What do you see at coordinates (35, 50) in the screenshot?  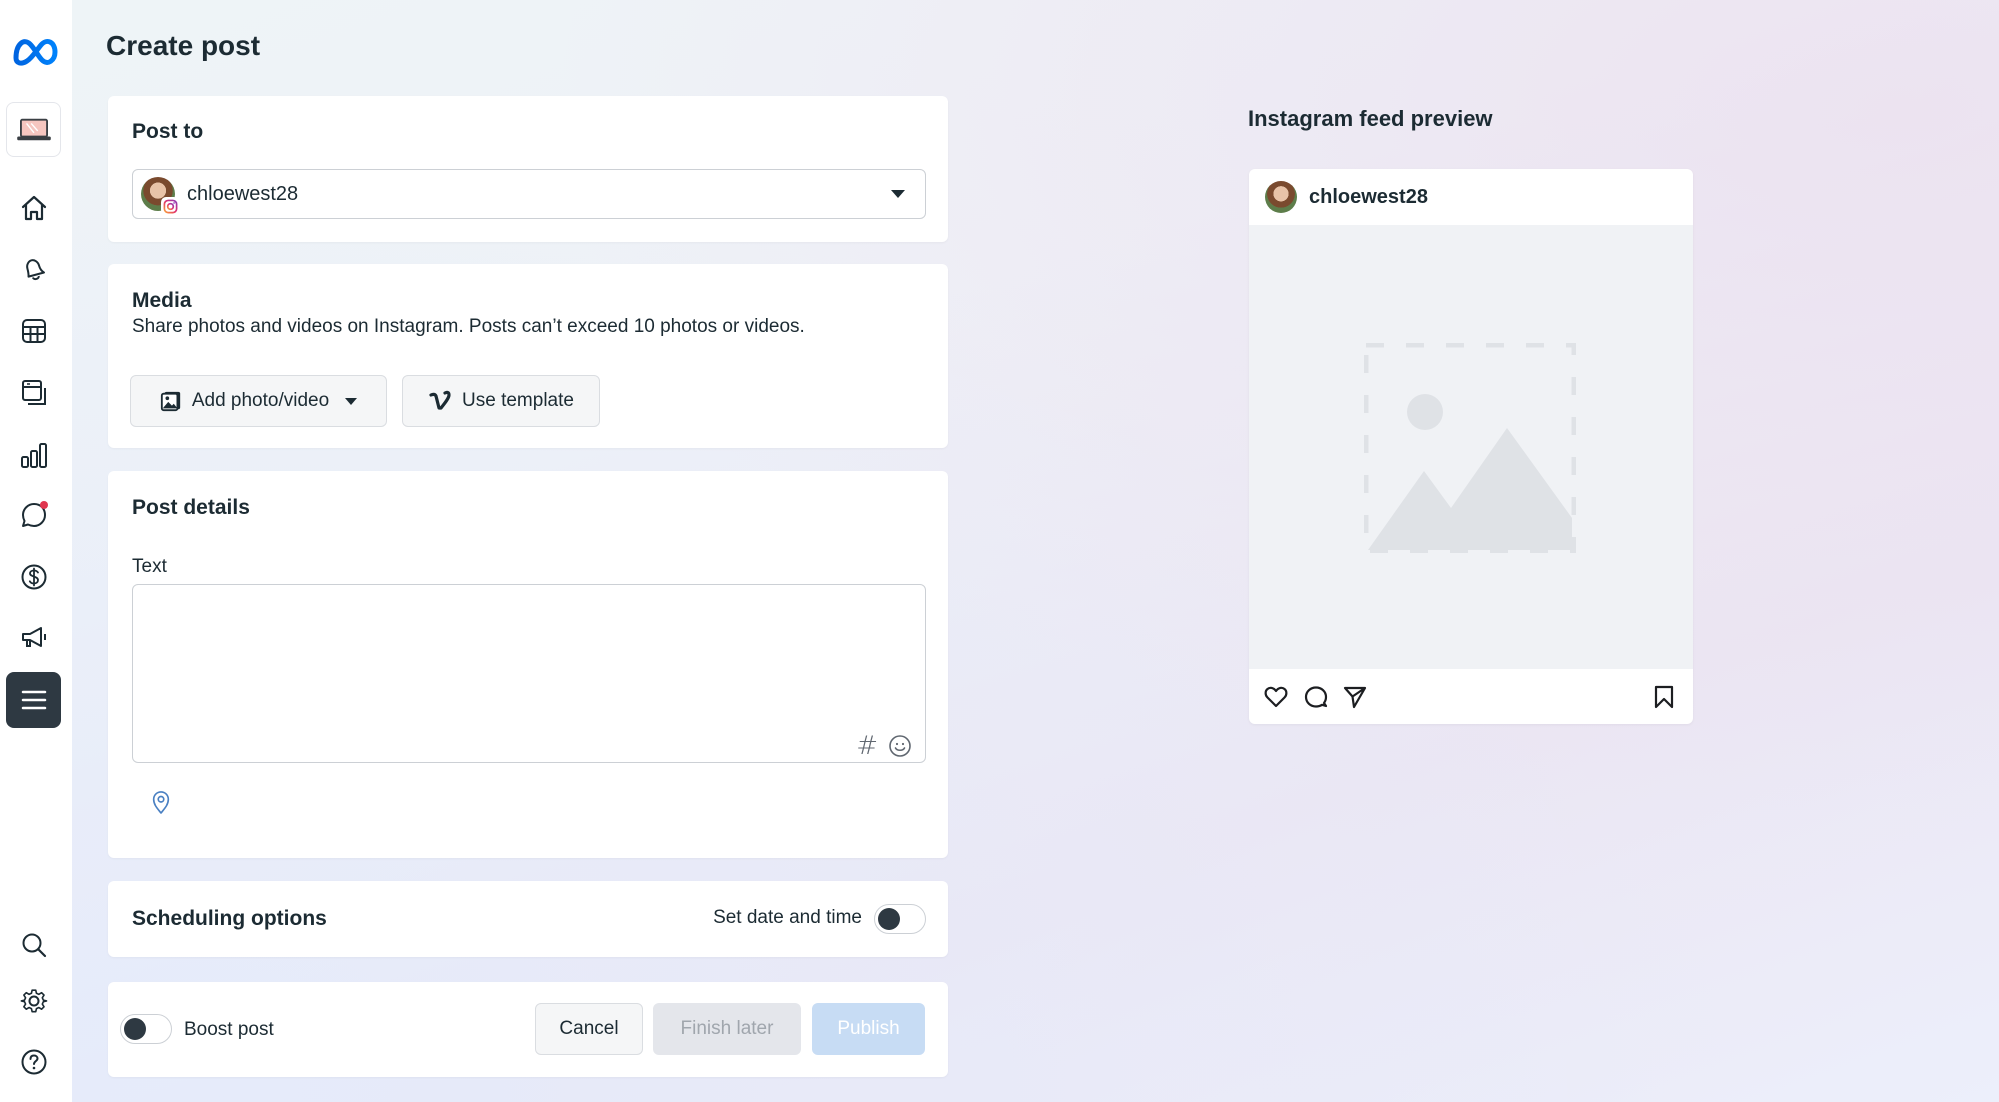 I see `meta-logo-icon` at bounding box center [35, 50].